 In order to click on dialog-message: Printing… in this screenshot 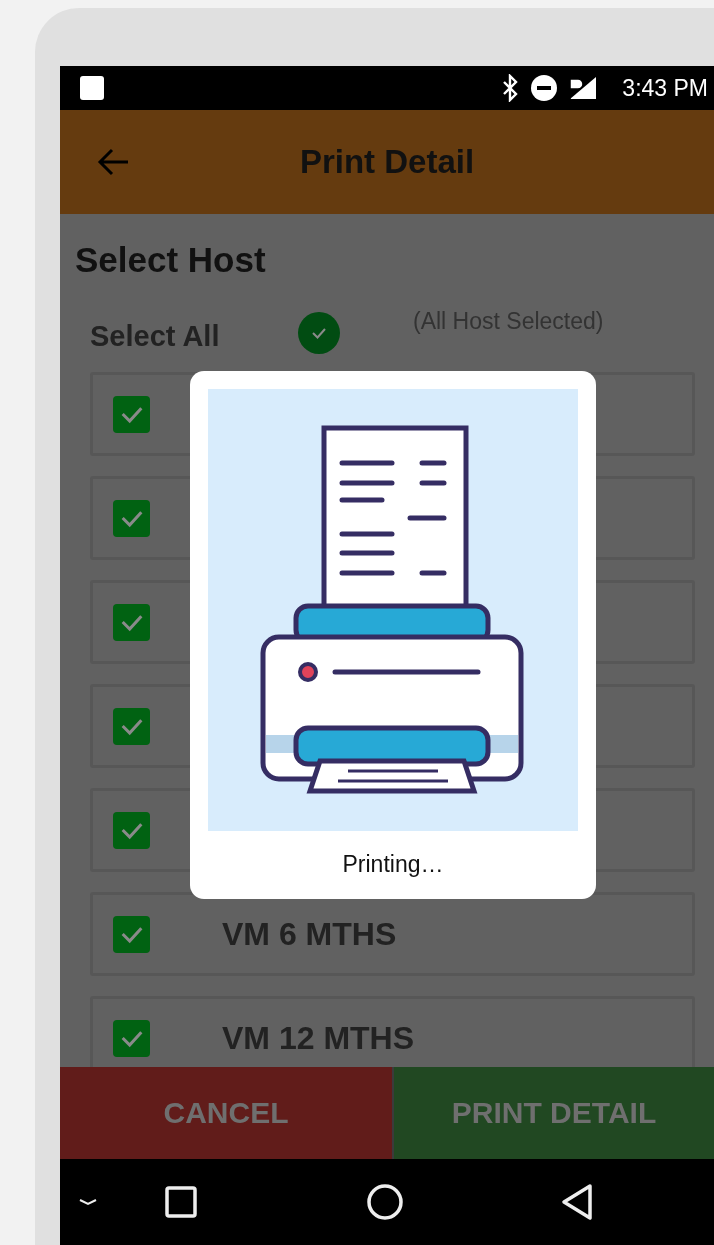, I will do `click(393, 864)`.